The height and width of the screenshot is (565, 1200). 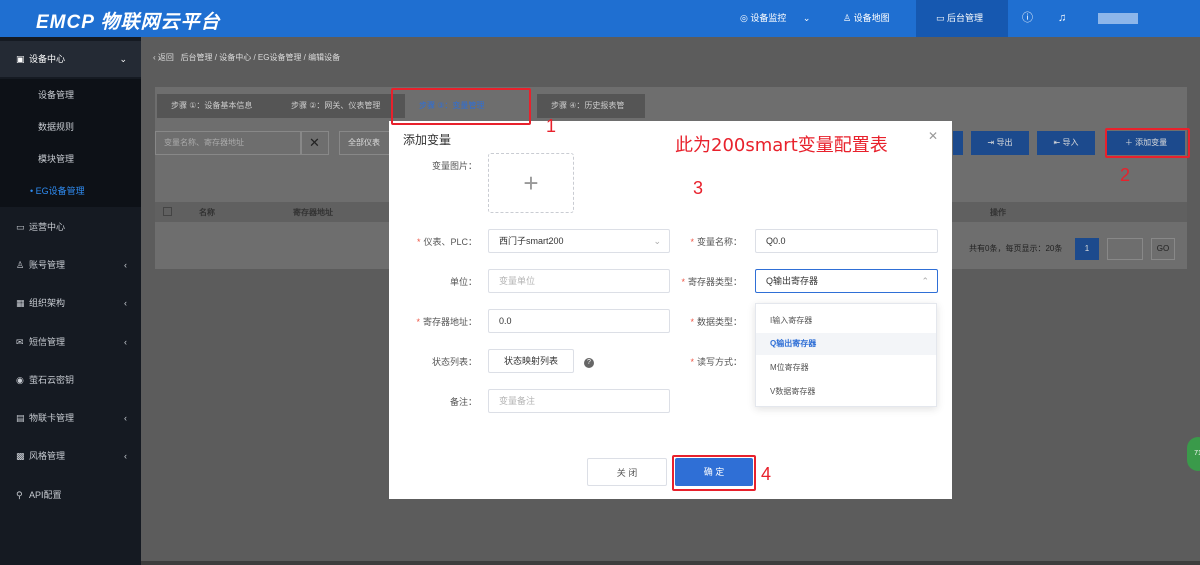 I want to click on var-name-label: * 变量名称：, so click(x=716, y=242).